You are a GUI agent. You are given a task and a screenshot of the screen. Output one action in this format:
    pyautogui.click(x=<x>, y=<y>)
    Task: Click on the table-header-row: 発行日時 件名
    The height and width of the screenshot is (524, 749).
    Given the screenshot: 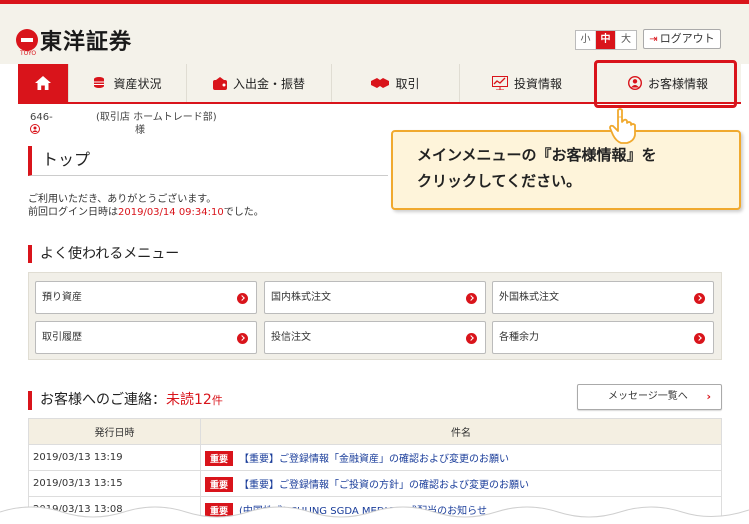 What is the action you would take?
    pyautogui.click(x=375, y=431)
    